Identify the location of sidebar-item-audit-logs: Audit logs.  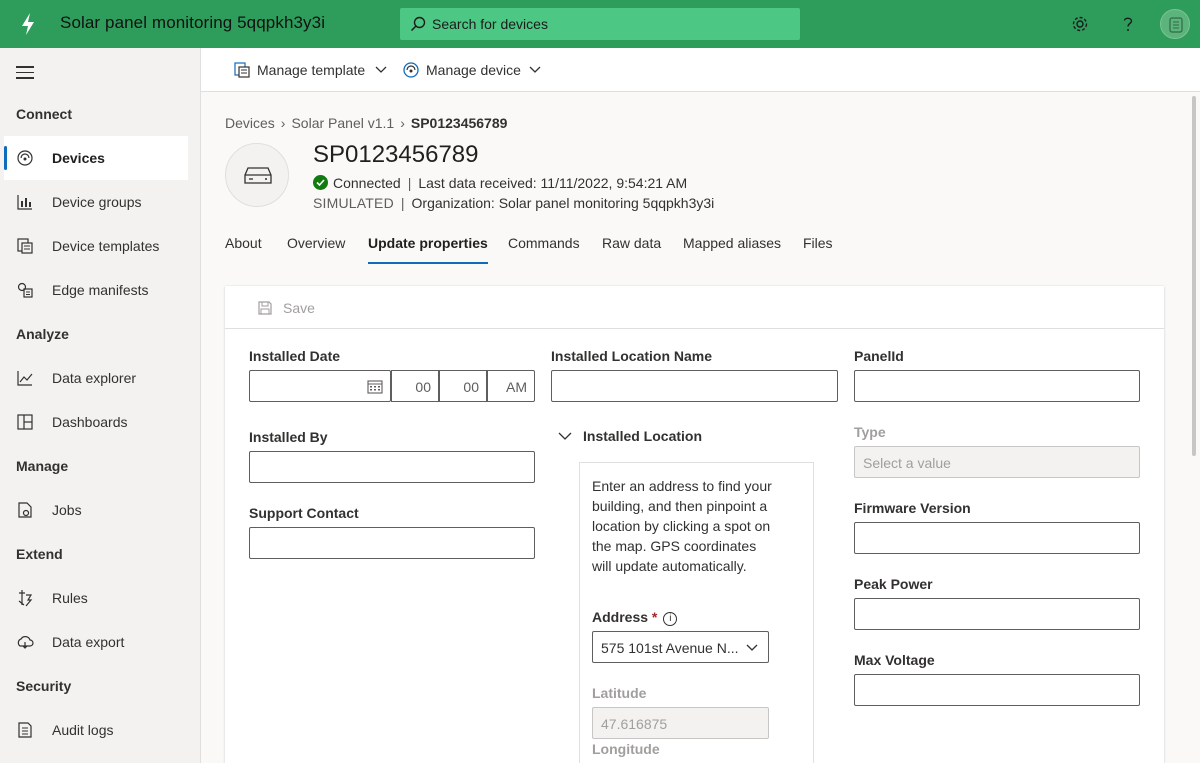
(96, 730).